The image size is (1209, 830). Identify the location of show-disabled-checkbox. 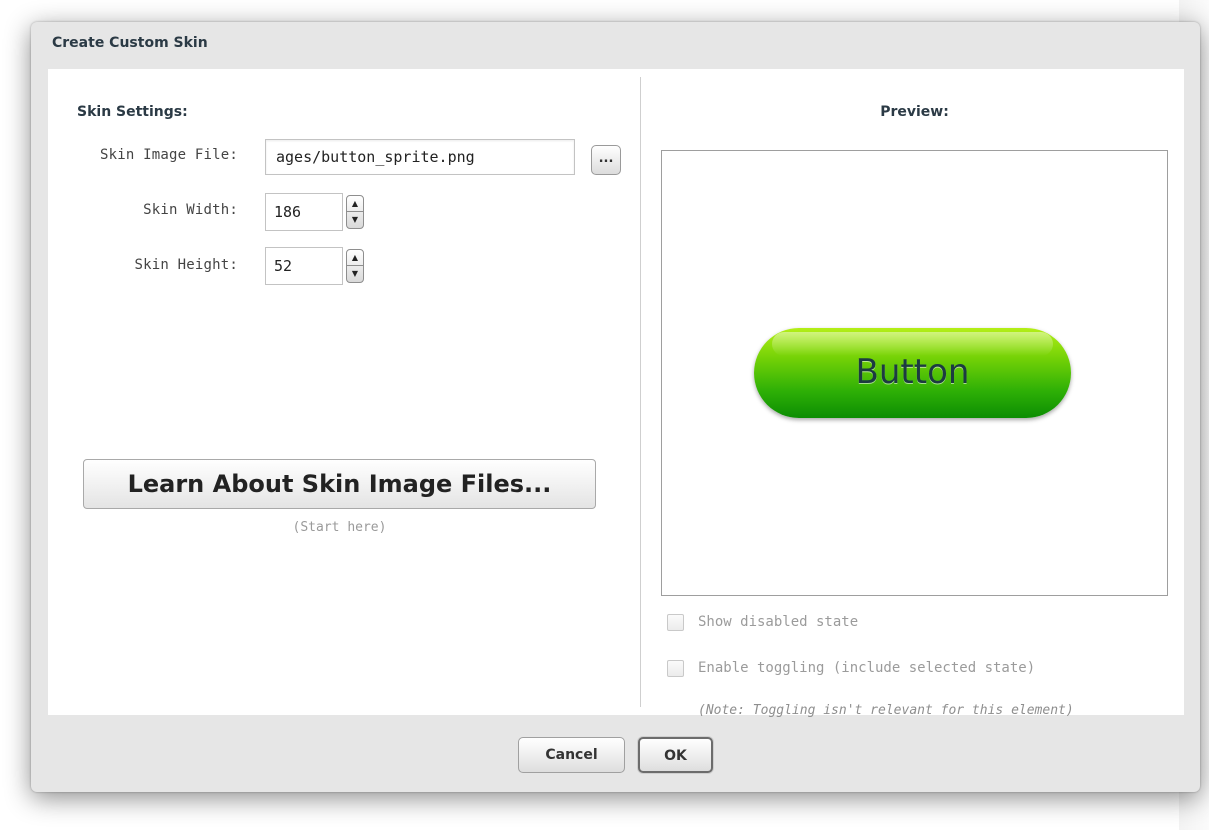
(675, 622).